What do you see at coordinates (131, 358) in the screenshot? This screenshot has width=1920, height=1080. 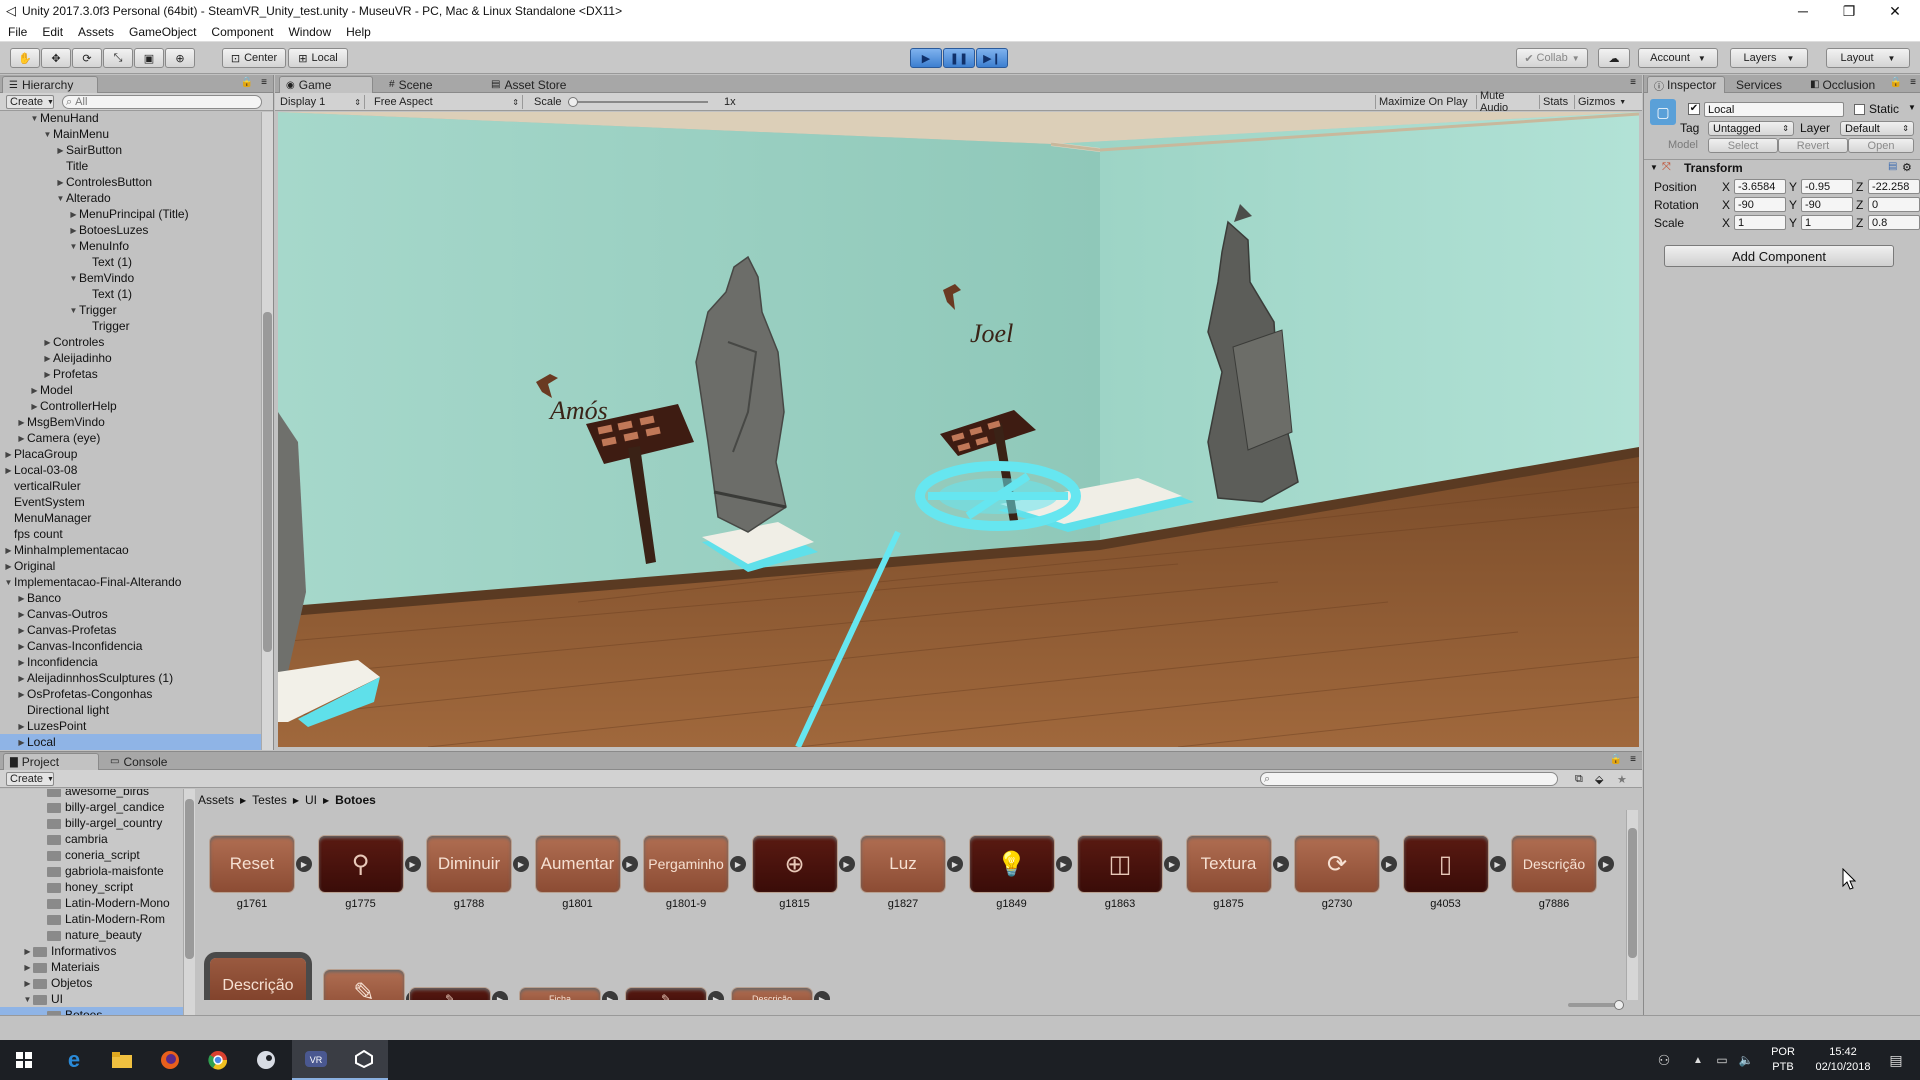 I see `hierarchy-item: ▶ Aleijadinho` at bounding box center [131, 358].